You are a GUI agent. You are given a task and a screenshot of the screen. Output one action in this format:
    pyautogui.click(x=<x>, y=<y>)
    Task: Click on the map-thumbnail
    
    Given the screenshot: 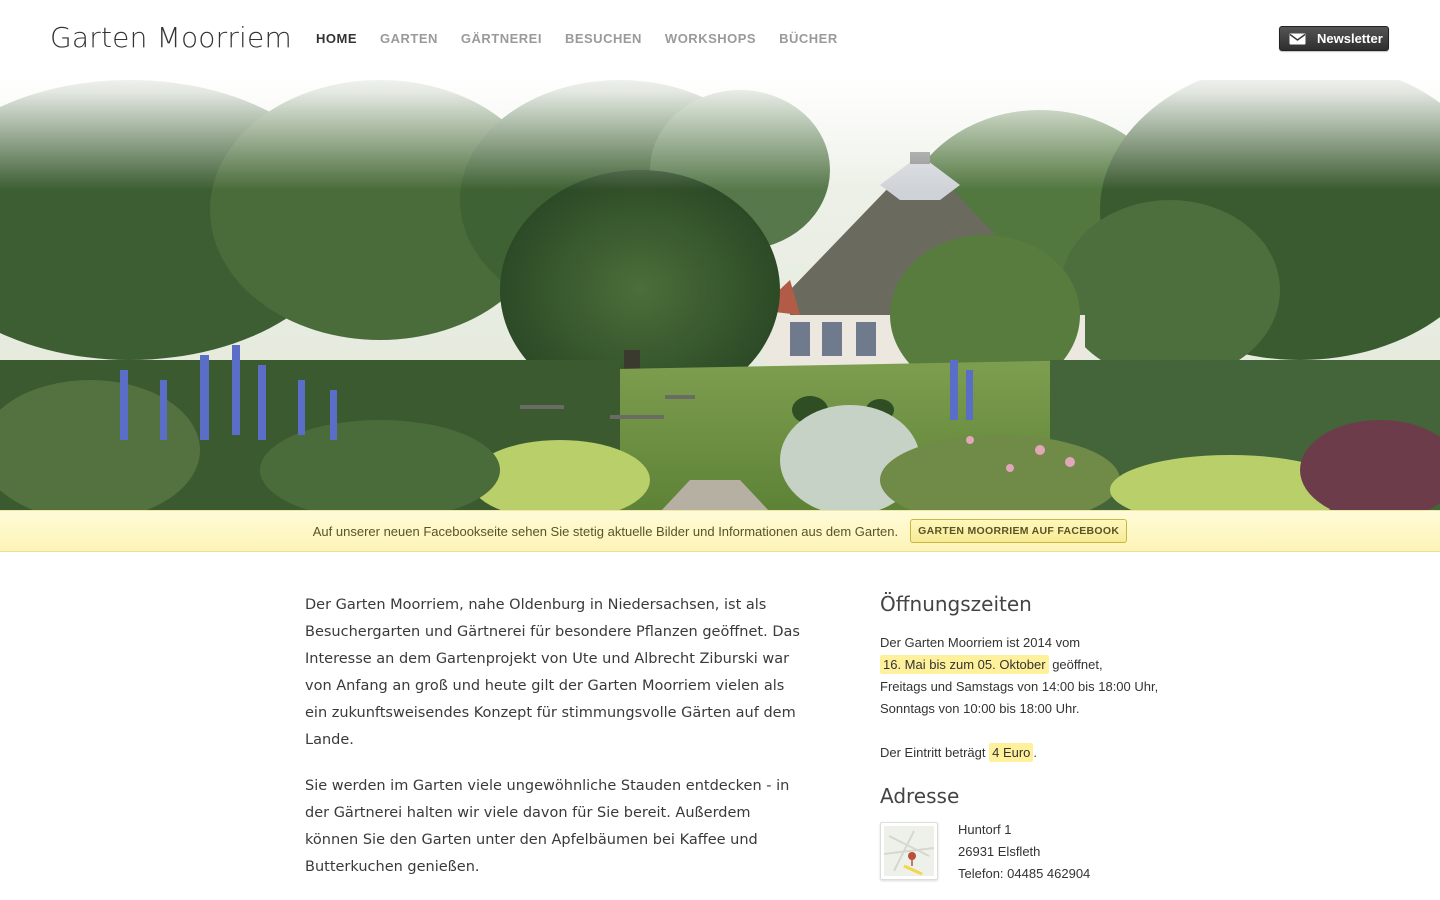 What is the action you would take?
    pyautogui.click(x=909, y=851)
    